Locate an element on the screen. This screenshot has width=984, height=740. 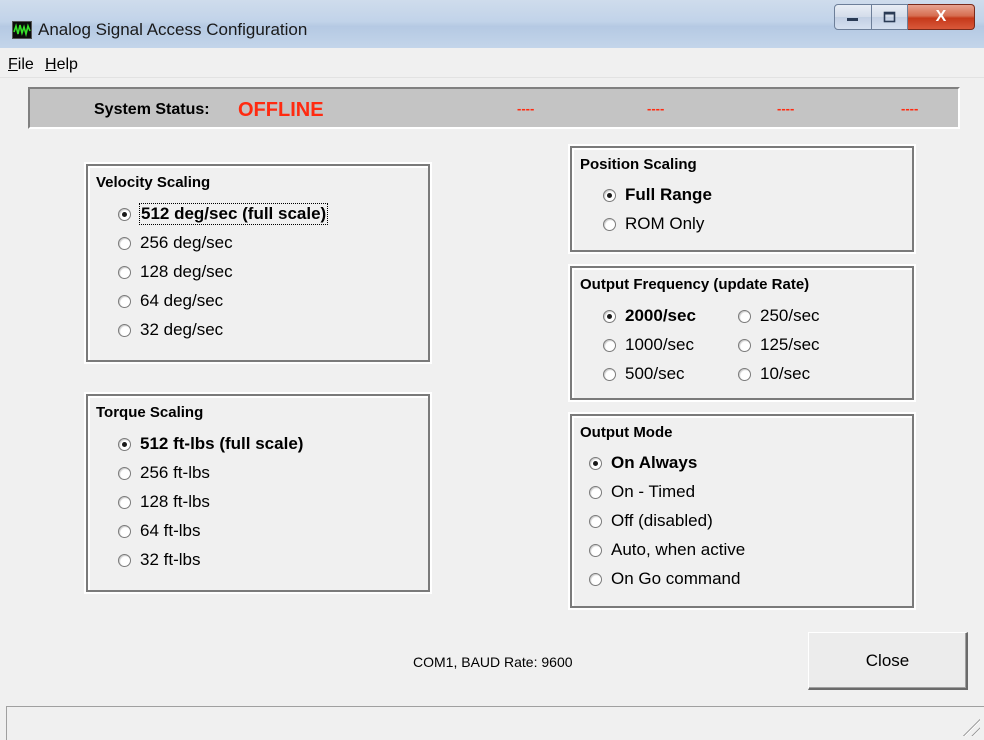
torque-option-512: 512 ft-lbs (full scale) is located at coordinates (210, 444).